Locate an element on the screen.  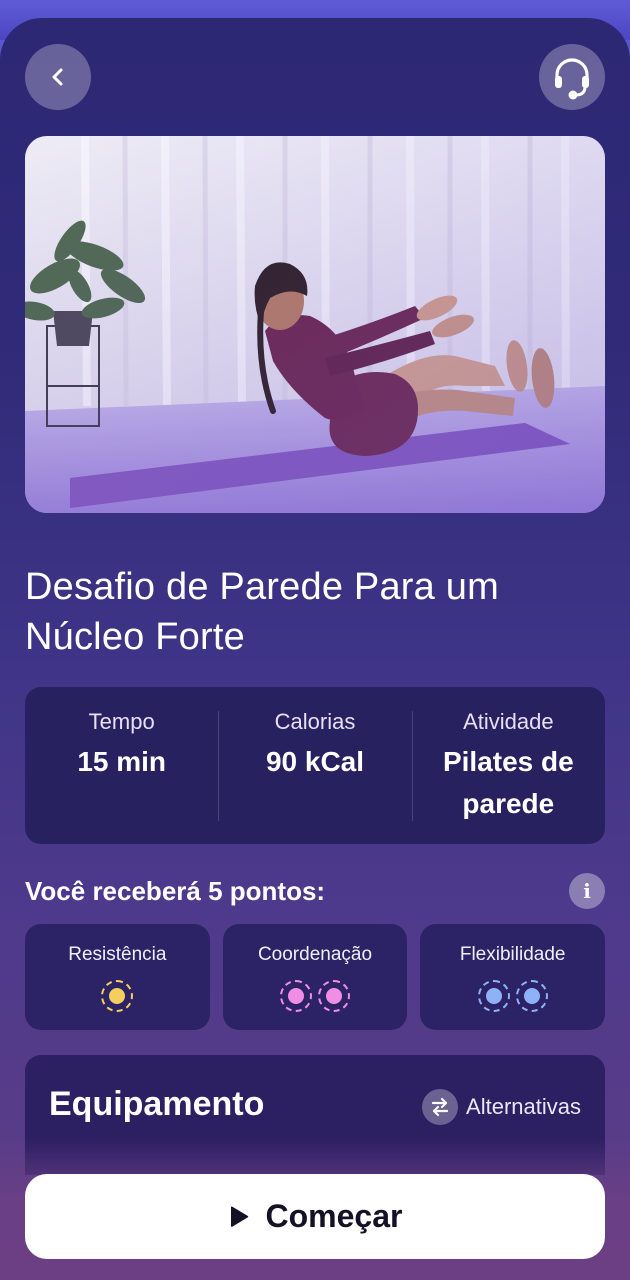
info-icon: i is located at coordinates (587, 891).